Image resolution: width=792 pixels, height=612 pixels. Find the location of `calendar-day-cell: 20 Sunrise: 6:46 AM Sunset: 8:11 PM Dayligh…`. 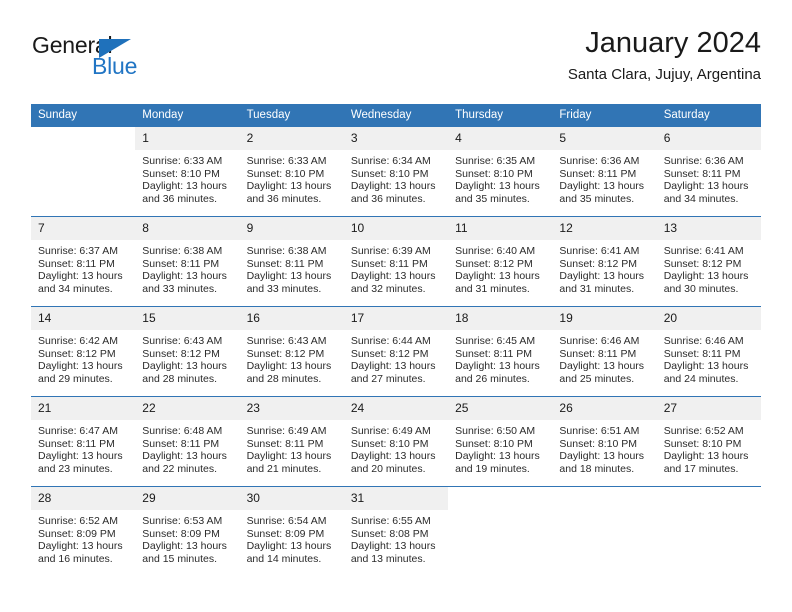

calendar-day-cell: 20 Sunrise: 6:46 AM Sunset: 8:11 PM Dayligh… is located at coordinates (708, 351).